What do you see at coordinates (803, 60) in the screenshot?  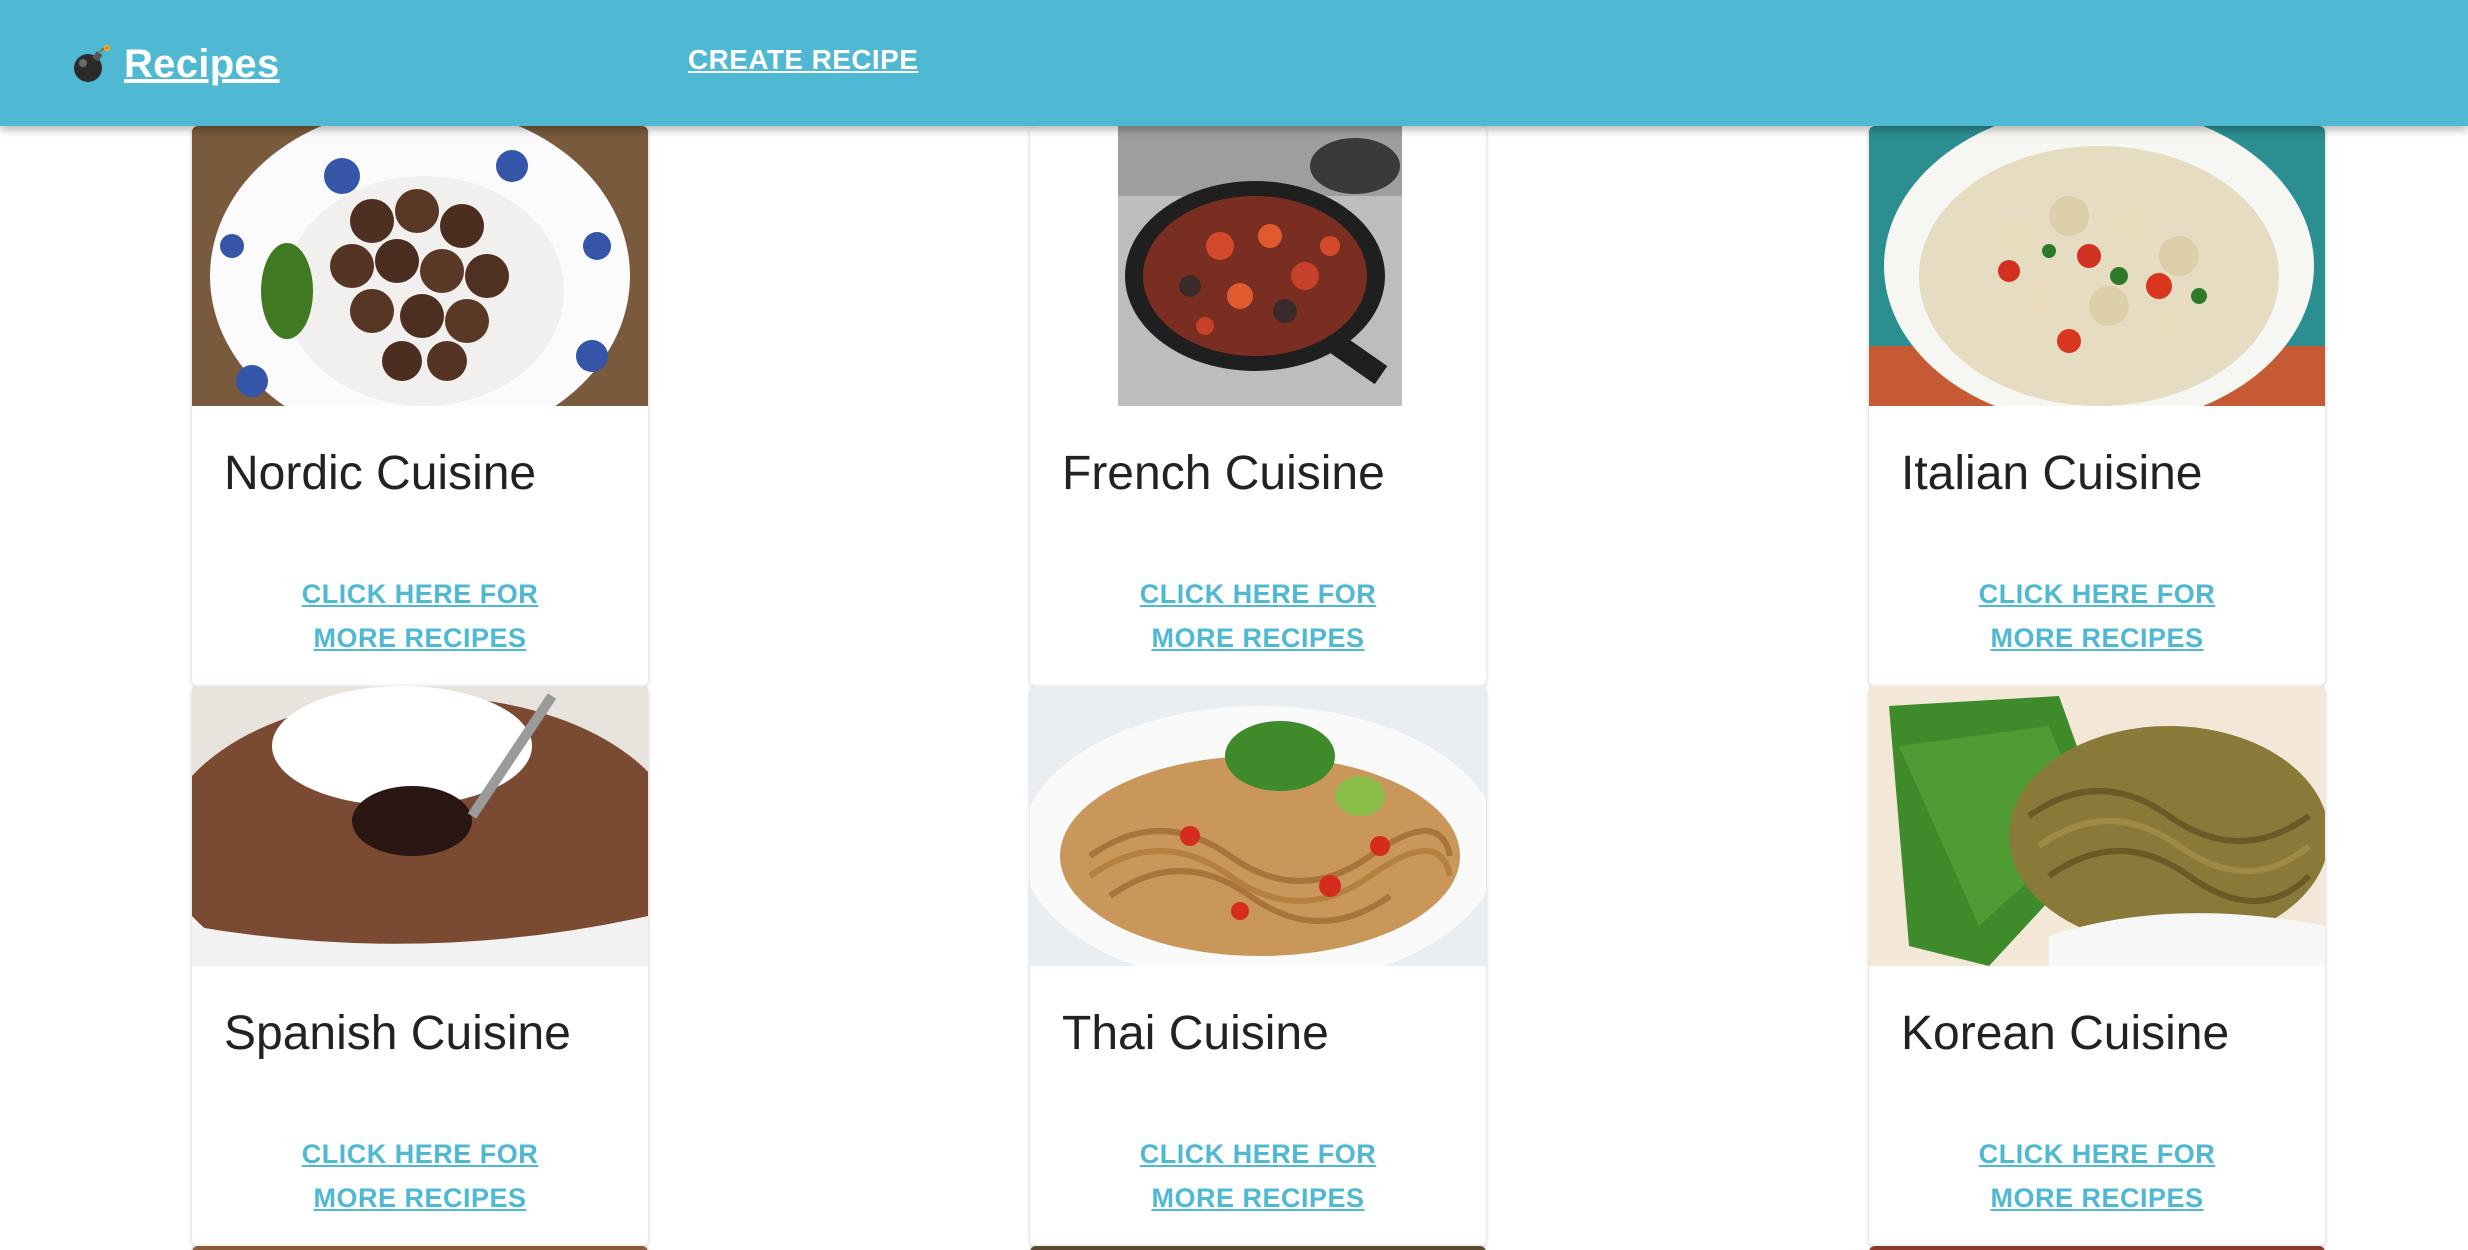 I see `create-recipe-link: CREATE RECIPE` at bounding box center [803, 60].